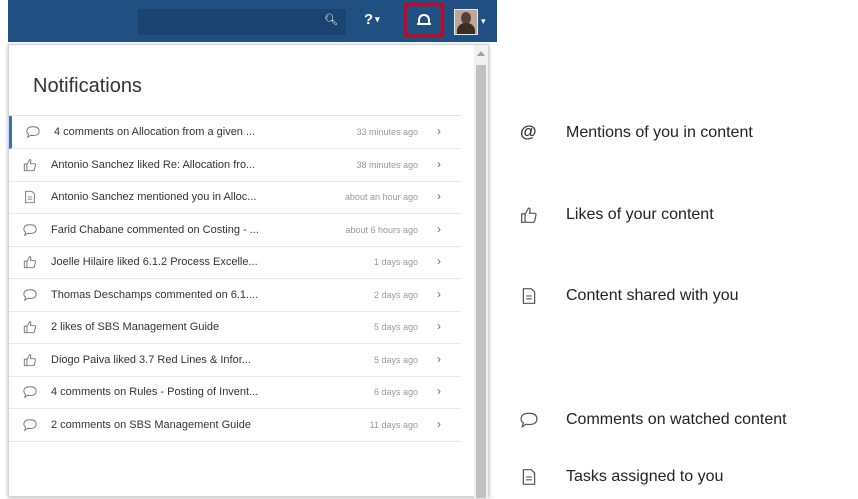  Describe the element at coordinates (652, 295) in the screenshot. I see `legend-shared-label: Content shared with you` at that location.